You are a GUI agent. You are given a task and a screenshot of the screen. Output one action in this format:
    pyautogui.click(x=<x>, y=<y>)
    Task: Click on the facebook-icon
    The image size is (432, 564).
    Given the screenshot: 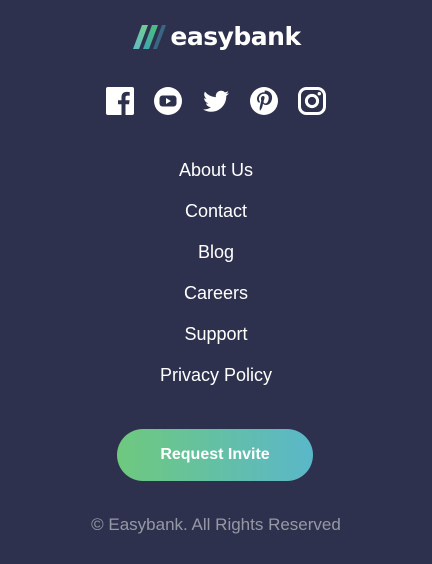 What is the action you would take?
    pyautogui.click(x=120, y=101)
    